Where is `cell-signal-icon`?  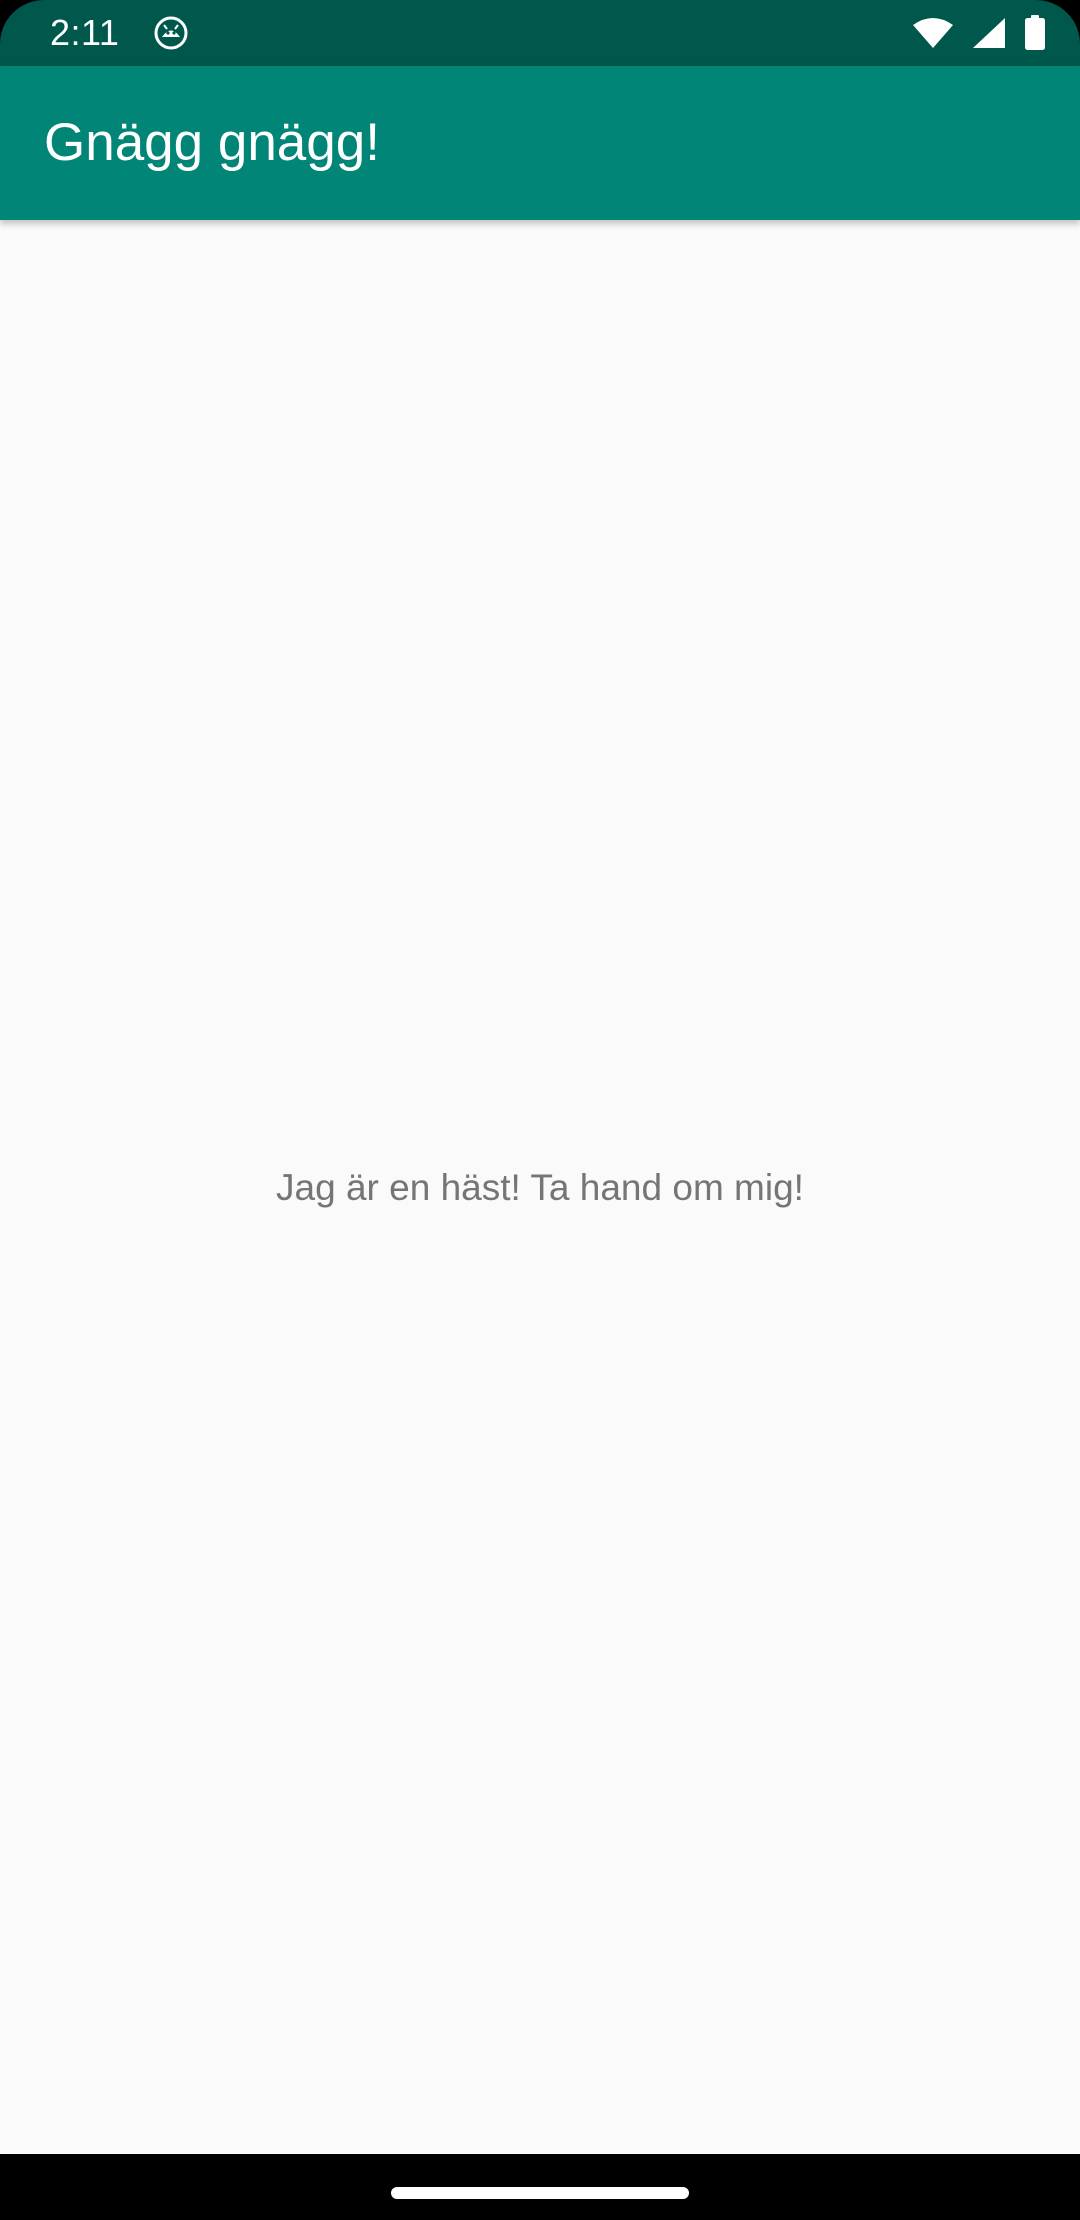 cell-signal-icon is located at coordinates (989, 33).